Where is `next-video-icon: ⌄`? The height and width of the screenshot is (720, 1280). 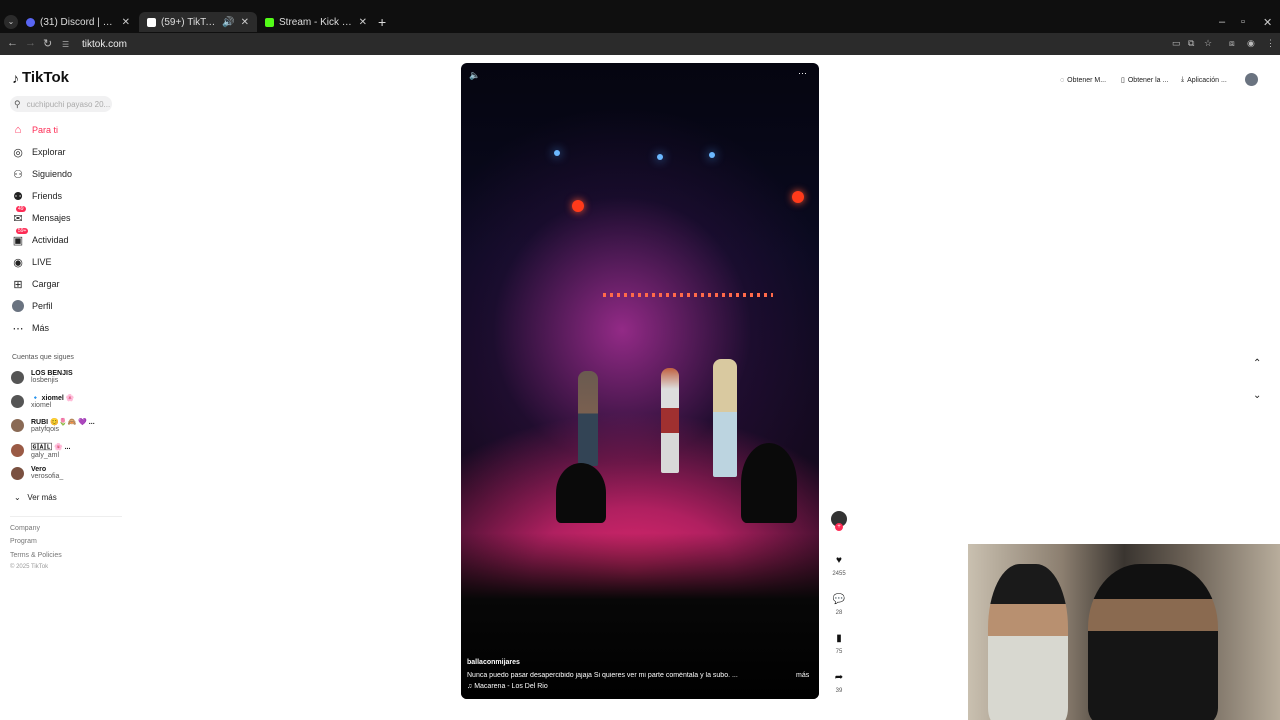 next-video-icon: ⌄ is located at coordinates (1257, 395).